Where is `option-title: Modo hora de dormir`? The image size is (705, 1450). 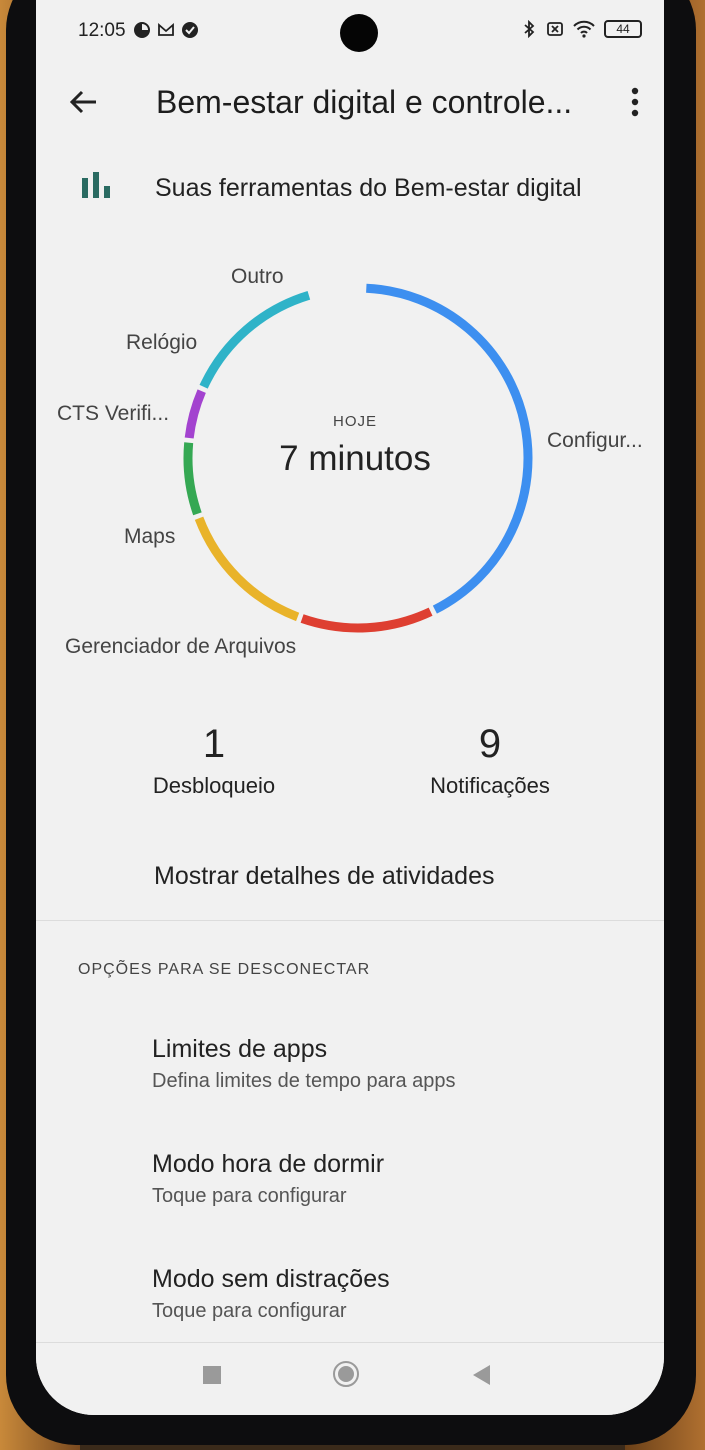 option-title: Modo hora de dormir is located at coordinates (268, 1164).